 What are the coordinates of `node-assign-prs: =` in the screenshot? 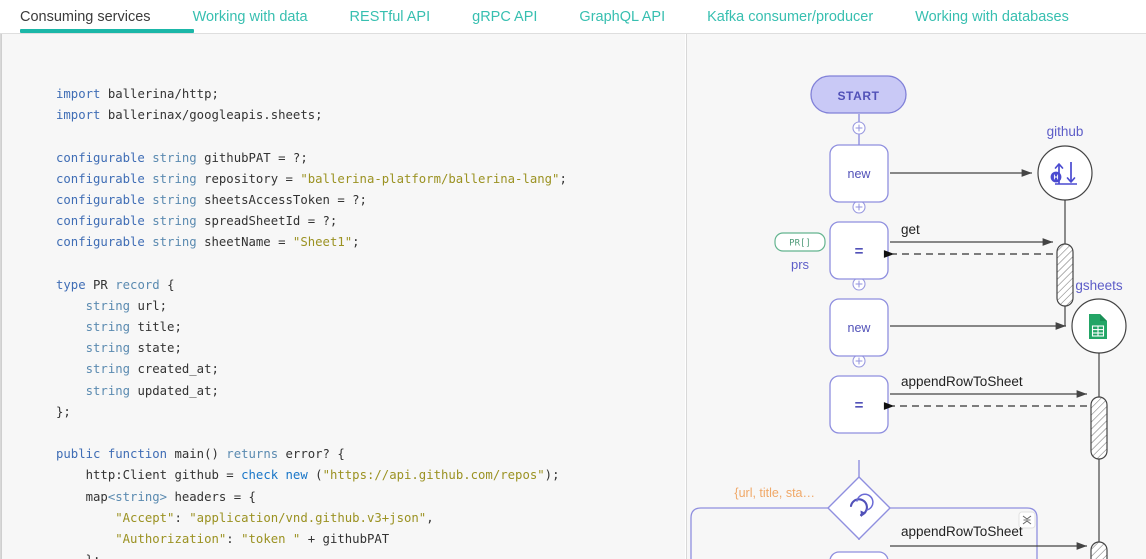 It's located at (859, 250).